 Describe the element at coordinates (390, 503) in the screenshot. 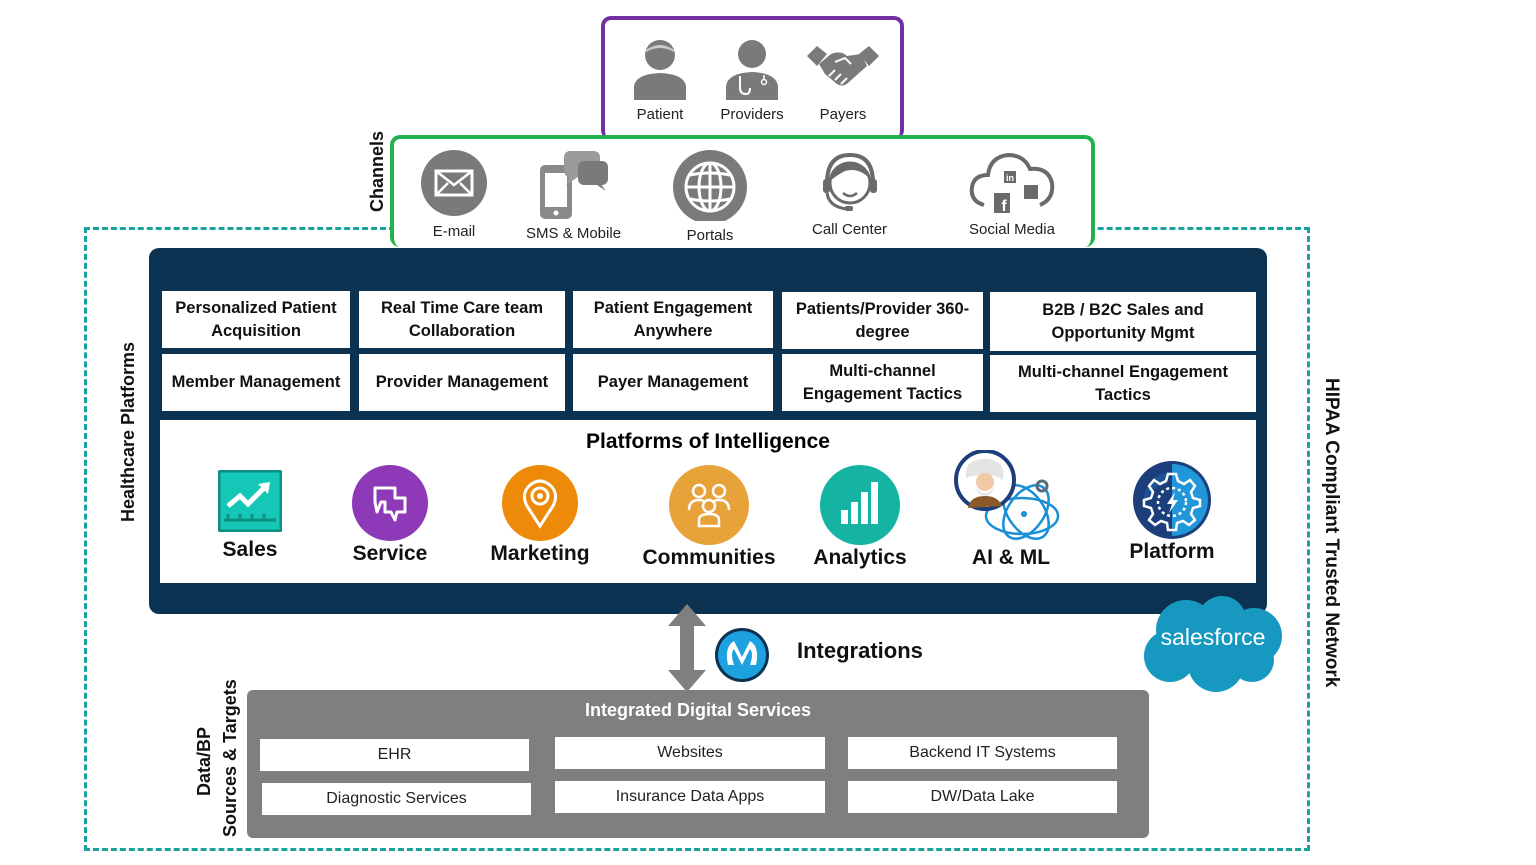

I see `chat-bubbles-icon` at that location.